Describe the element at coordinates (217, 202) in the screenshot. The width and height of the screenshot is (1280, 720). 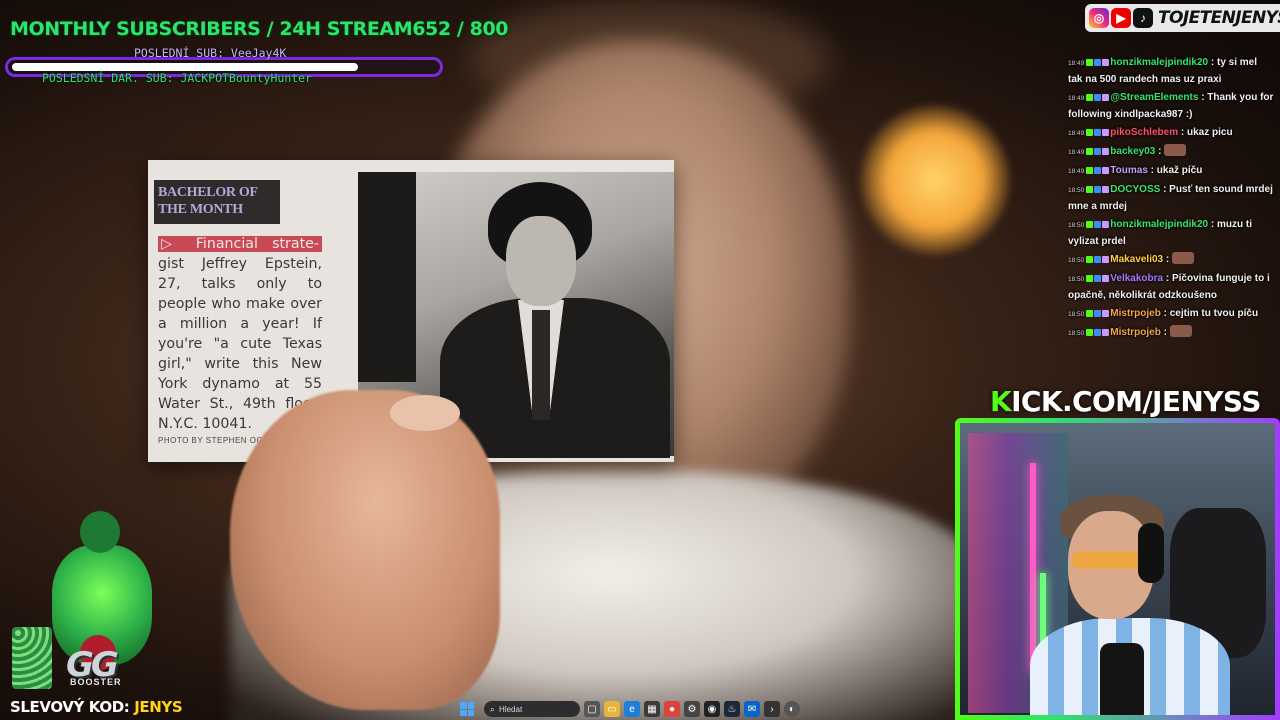
I see `clipping-heading: BACHELOR OF THE MONTH` at that location.